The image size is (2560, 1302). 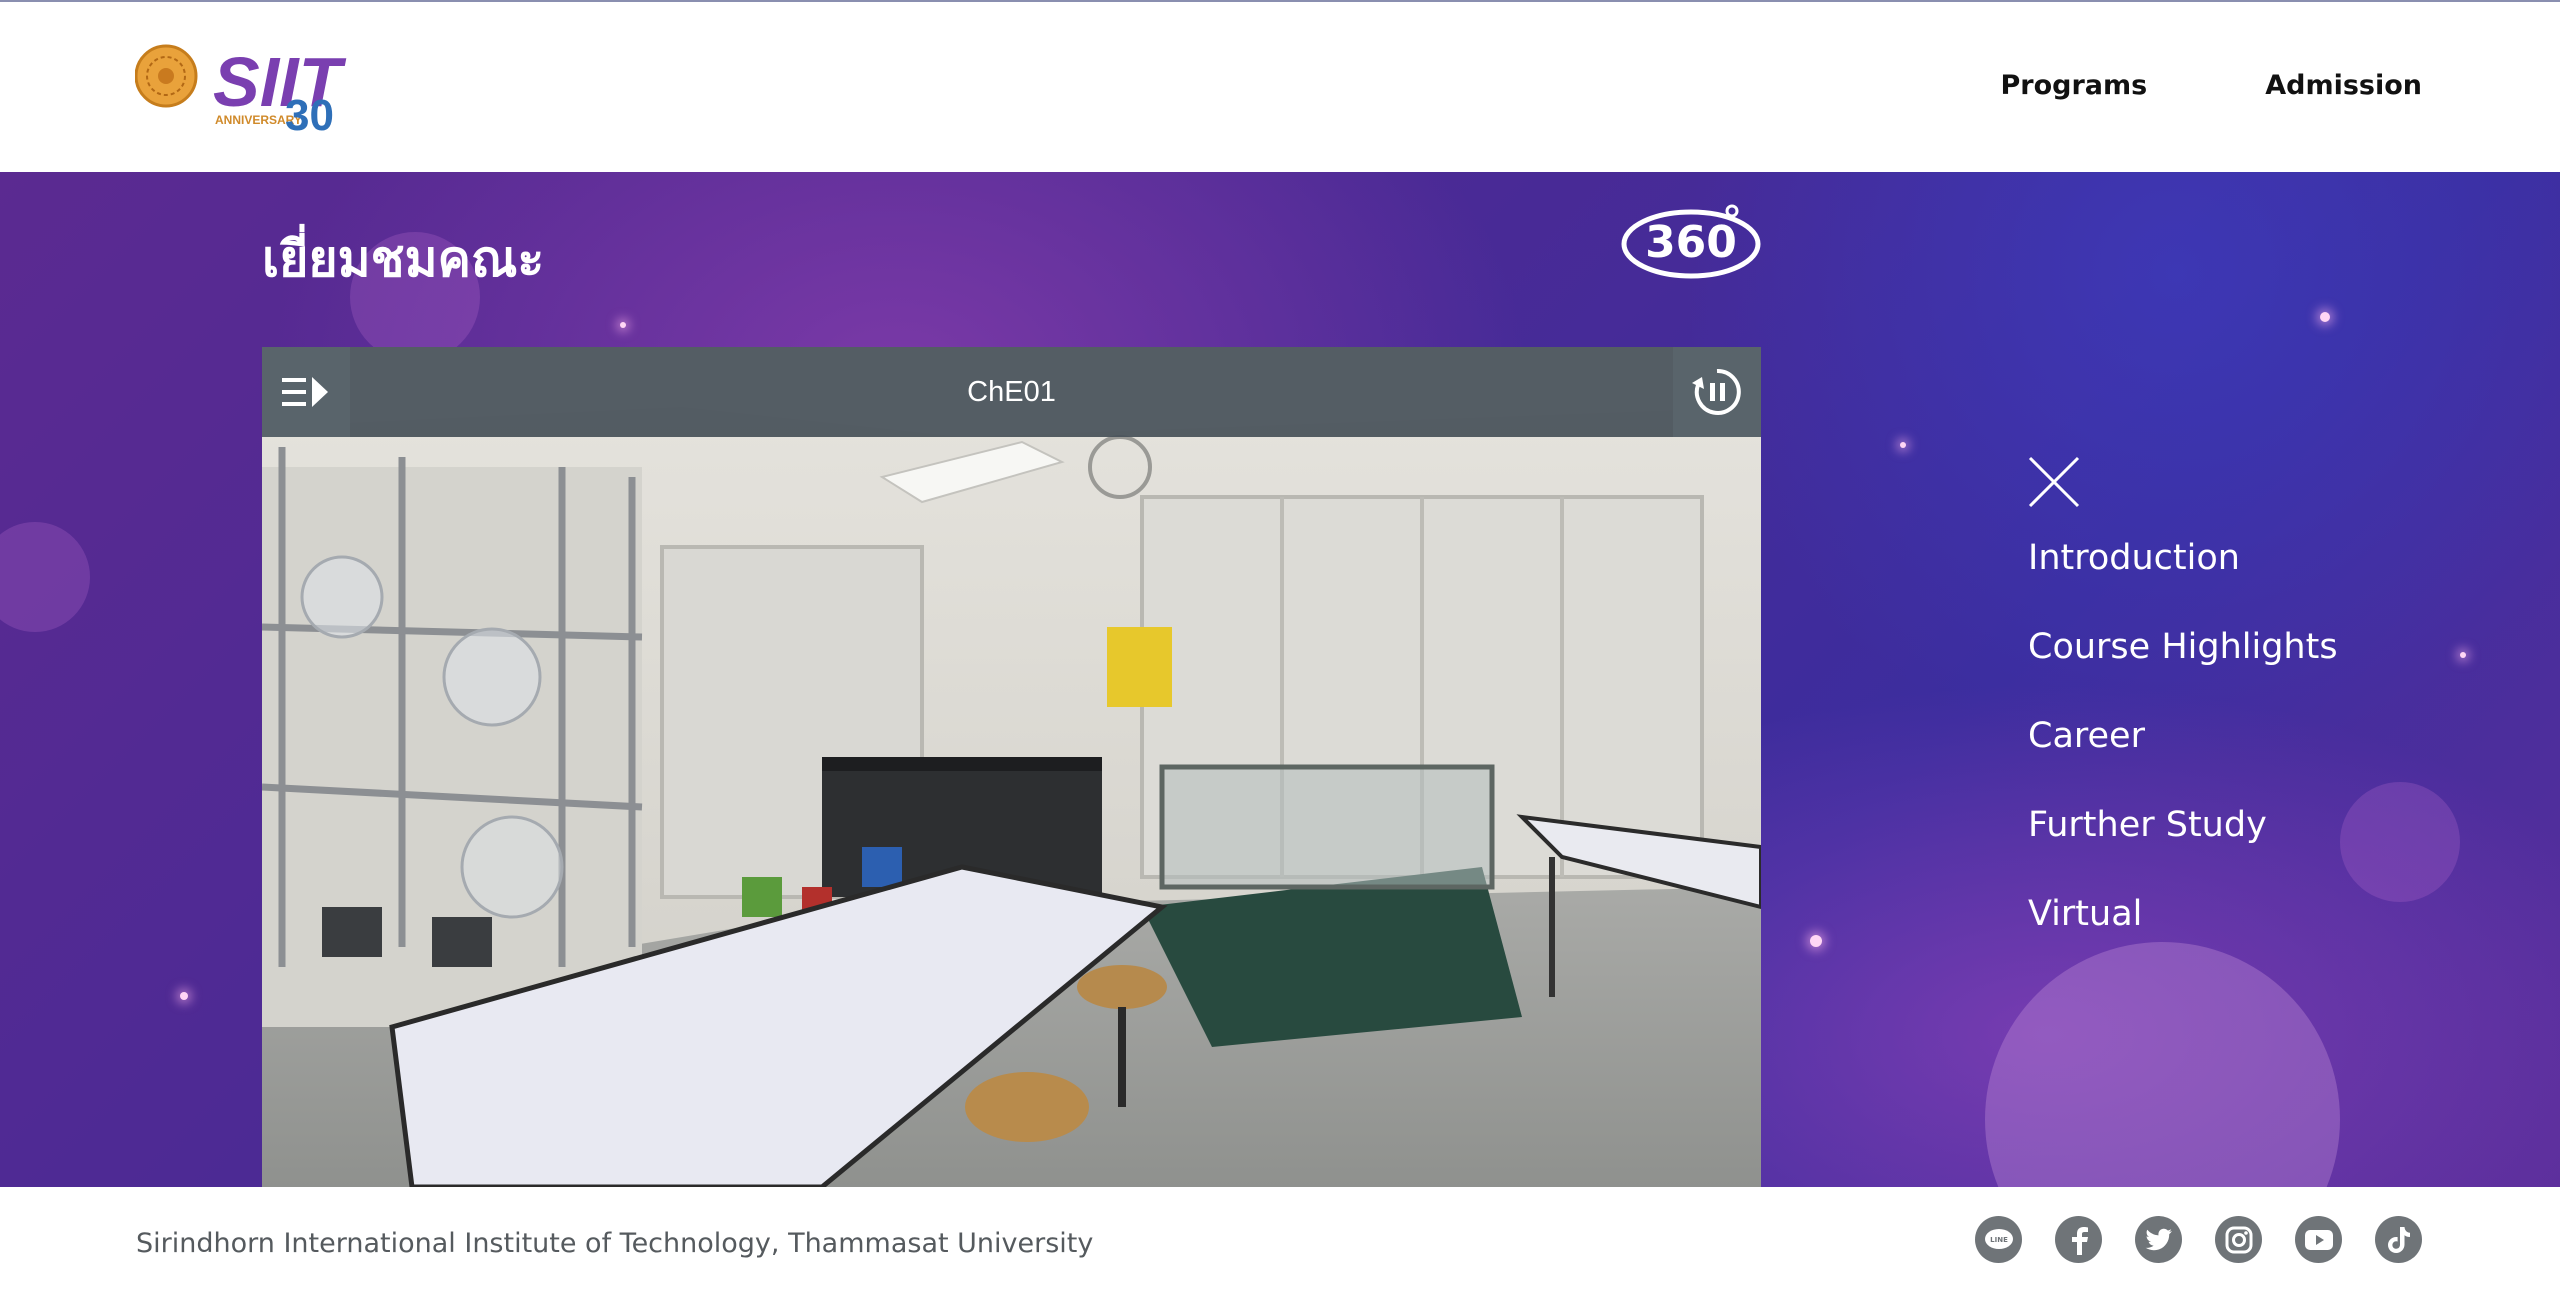 I want to click on line-link: LINE, so click(x=1998, y=1239).